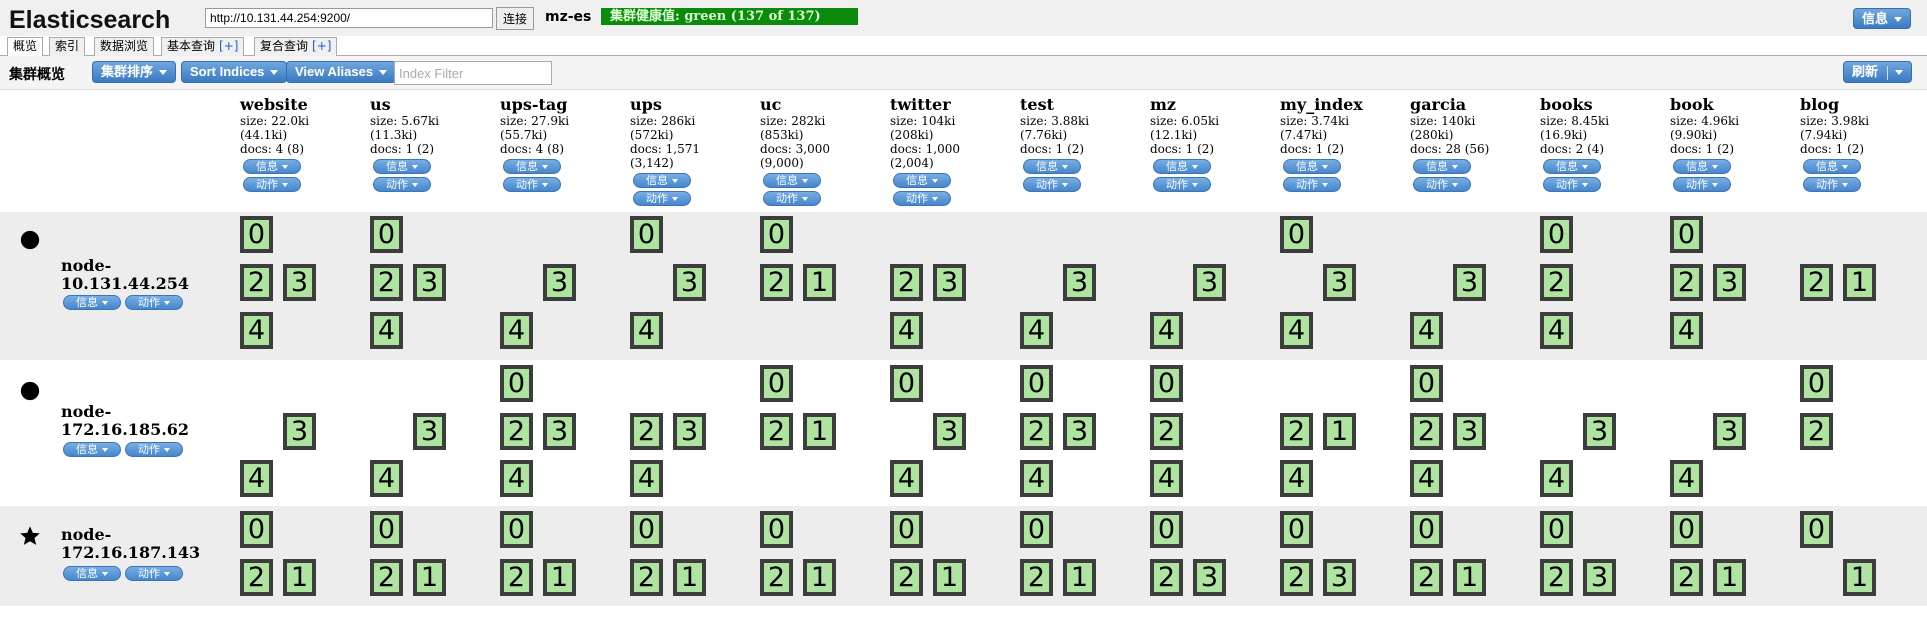 The image size is (1927, 638). Describe the element at coordinates (134, 72) in the screenshot. I see `cluster-sort-button: 集群排序` at that location.